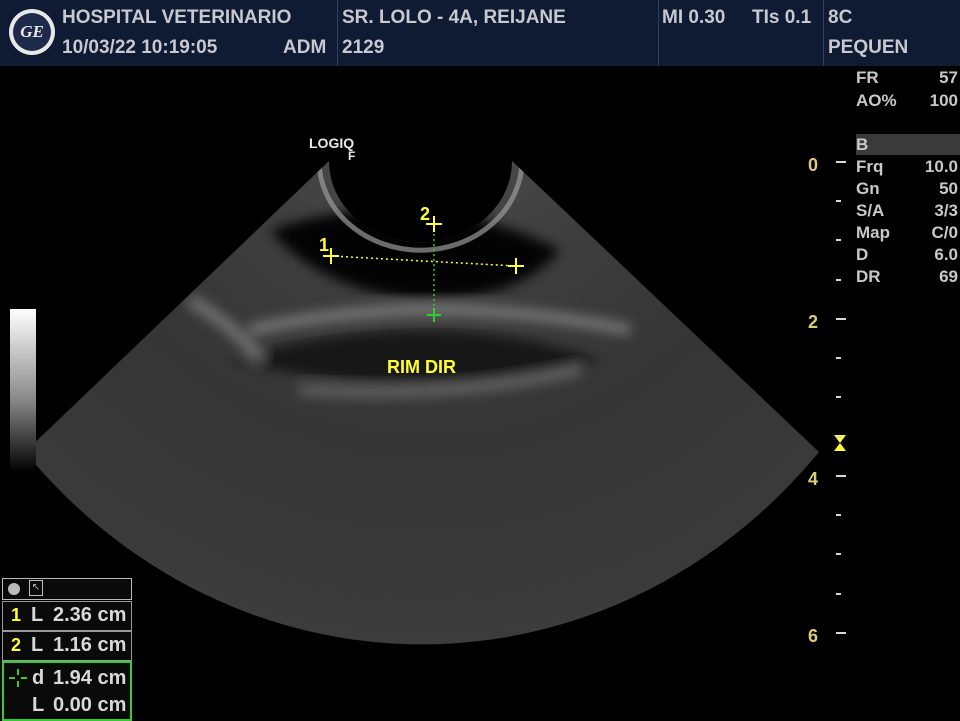 Image resolution: width=960 pixels, height=721 pixels. I want to click on param-value: C/0, so click(944, 232).